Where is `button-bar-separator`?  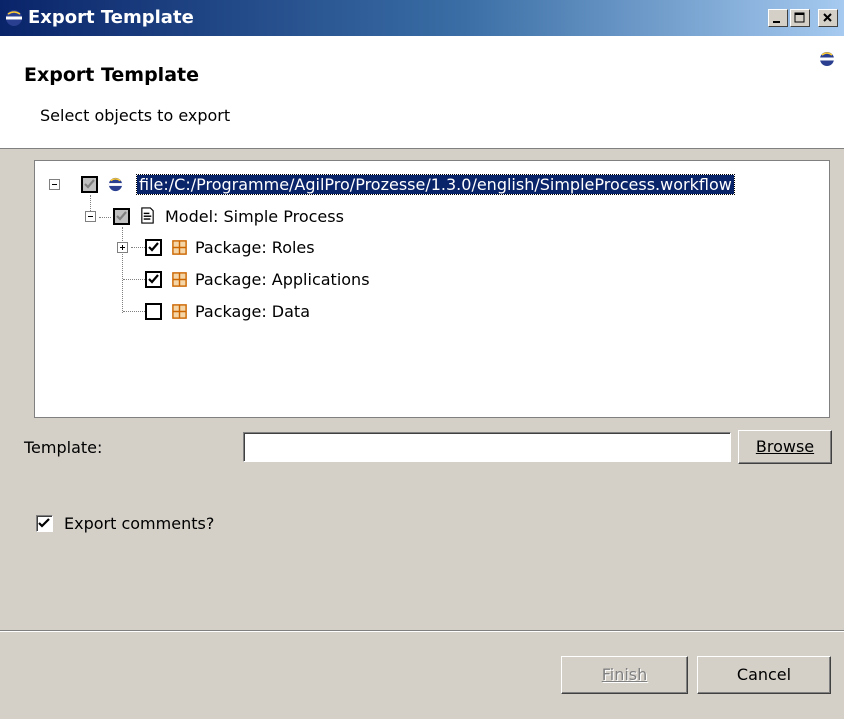
button-bar-separator is located at coordinates (422, 631).